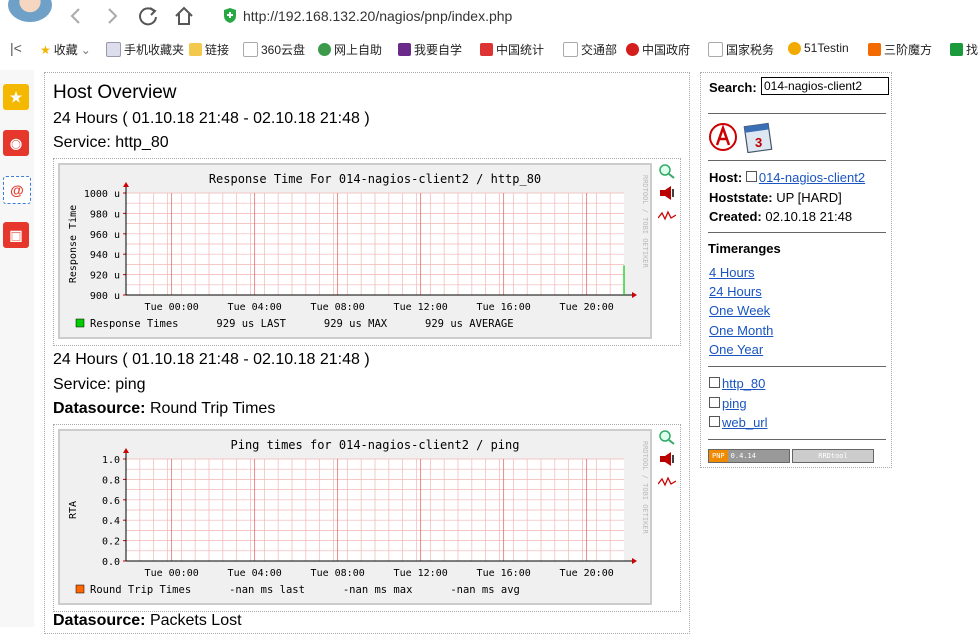  Describe the element at coordinates (126, 450) in the screenshot. I see `y-axis-arrow` at that location.